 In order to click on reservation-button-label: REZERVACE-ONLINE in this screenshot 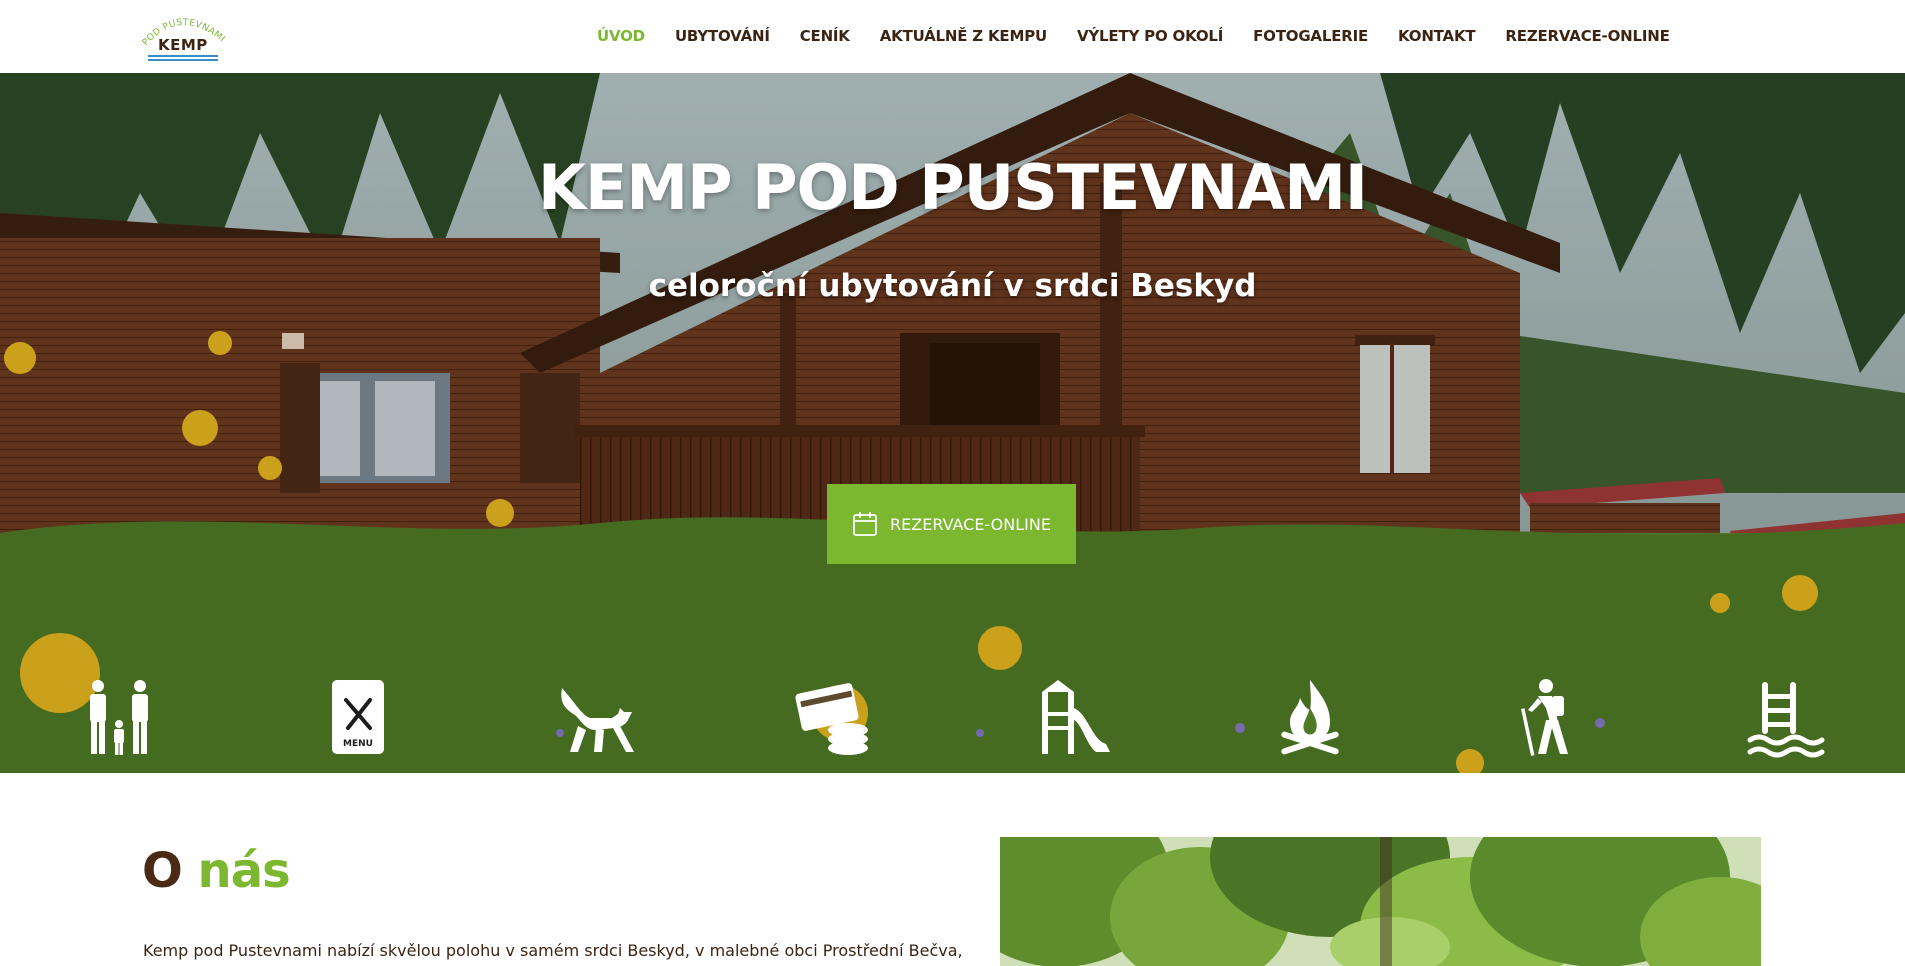, I will do `click(970, 524)`.